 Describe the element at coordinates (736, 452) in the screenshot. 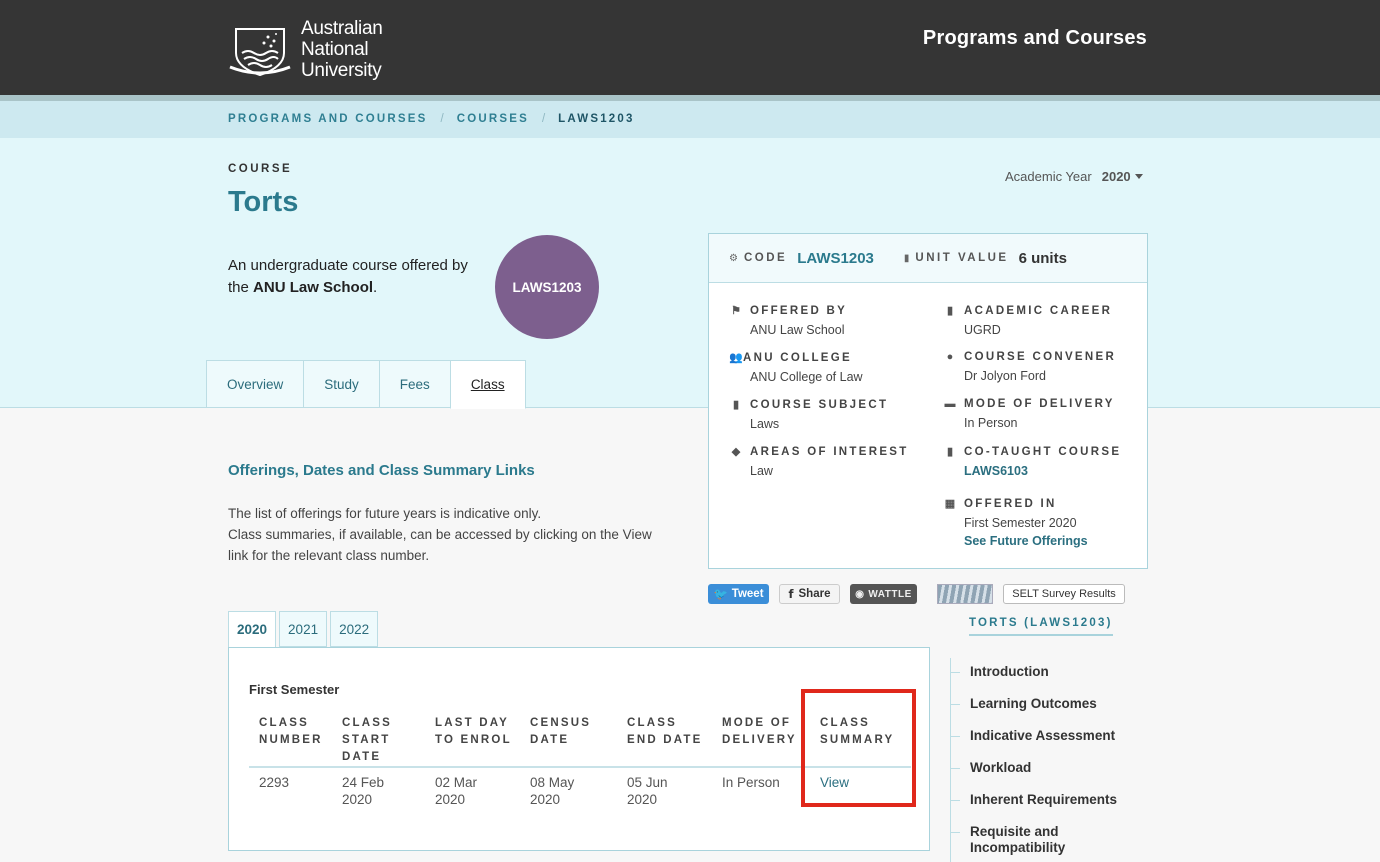

I see `tag-icon: ◆` at that location.